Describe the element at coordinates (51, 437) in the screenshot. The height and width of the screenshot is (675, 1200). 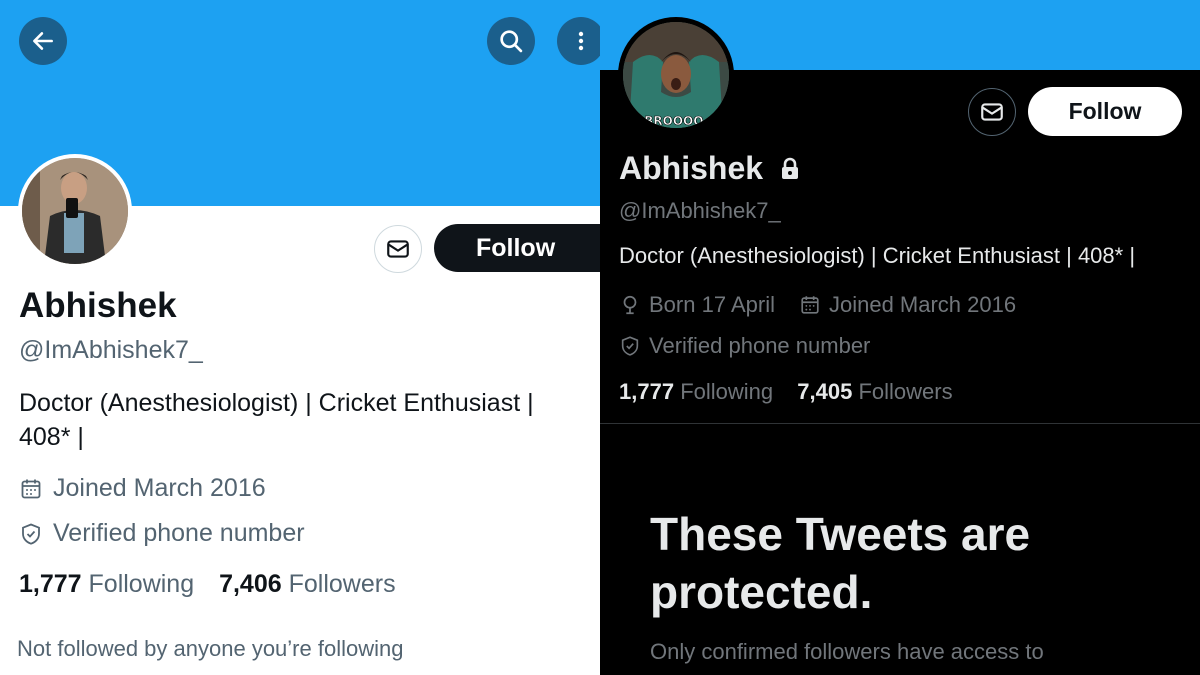
I see `bio-line-2: 408* |` at that location.